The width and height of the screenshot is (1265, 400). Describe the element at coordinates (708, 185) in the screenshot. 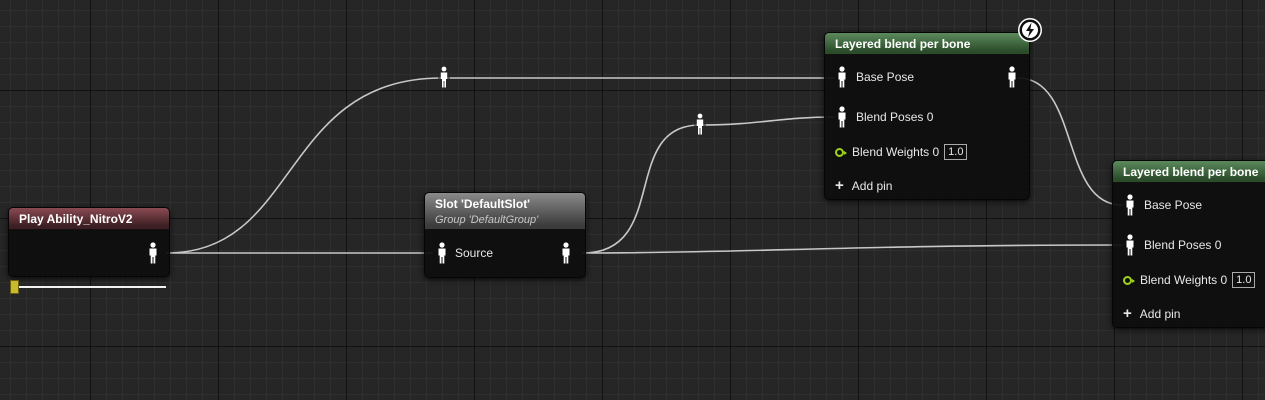

I see `wire-slot-to-blend-poses` at that location.